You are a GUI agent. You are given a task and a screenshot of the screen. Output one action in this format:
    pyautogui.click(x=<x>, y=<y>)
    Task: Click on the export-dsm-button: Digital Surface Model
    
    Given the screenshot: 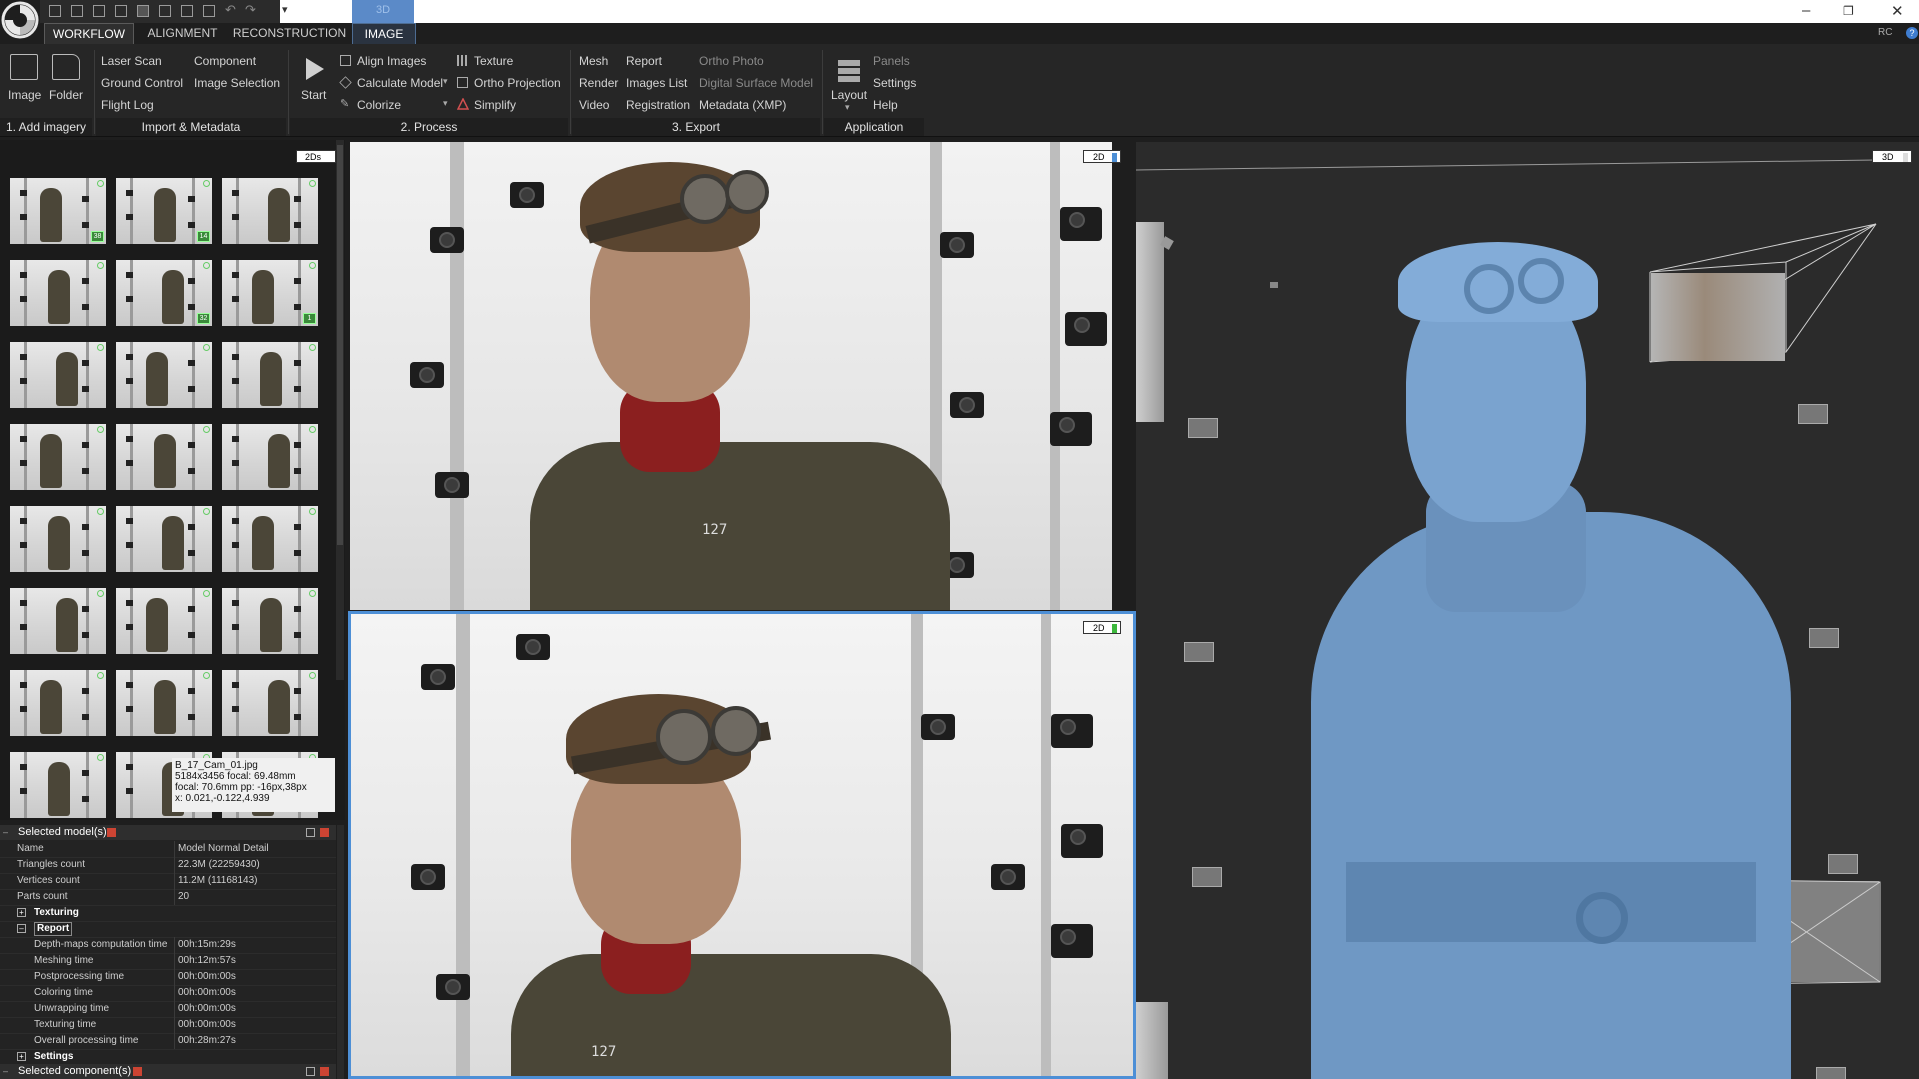 What is the action you would take?
    pyautogui.click(x=756, y=83)
    